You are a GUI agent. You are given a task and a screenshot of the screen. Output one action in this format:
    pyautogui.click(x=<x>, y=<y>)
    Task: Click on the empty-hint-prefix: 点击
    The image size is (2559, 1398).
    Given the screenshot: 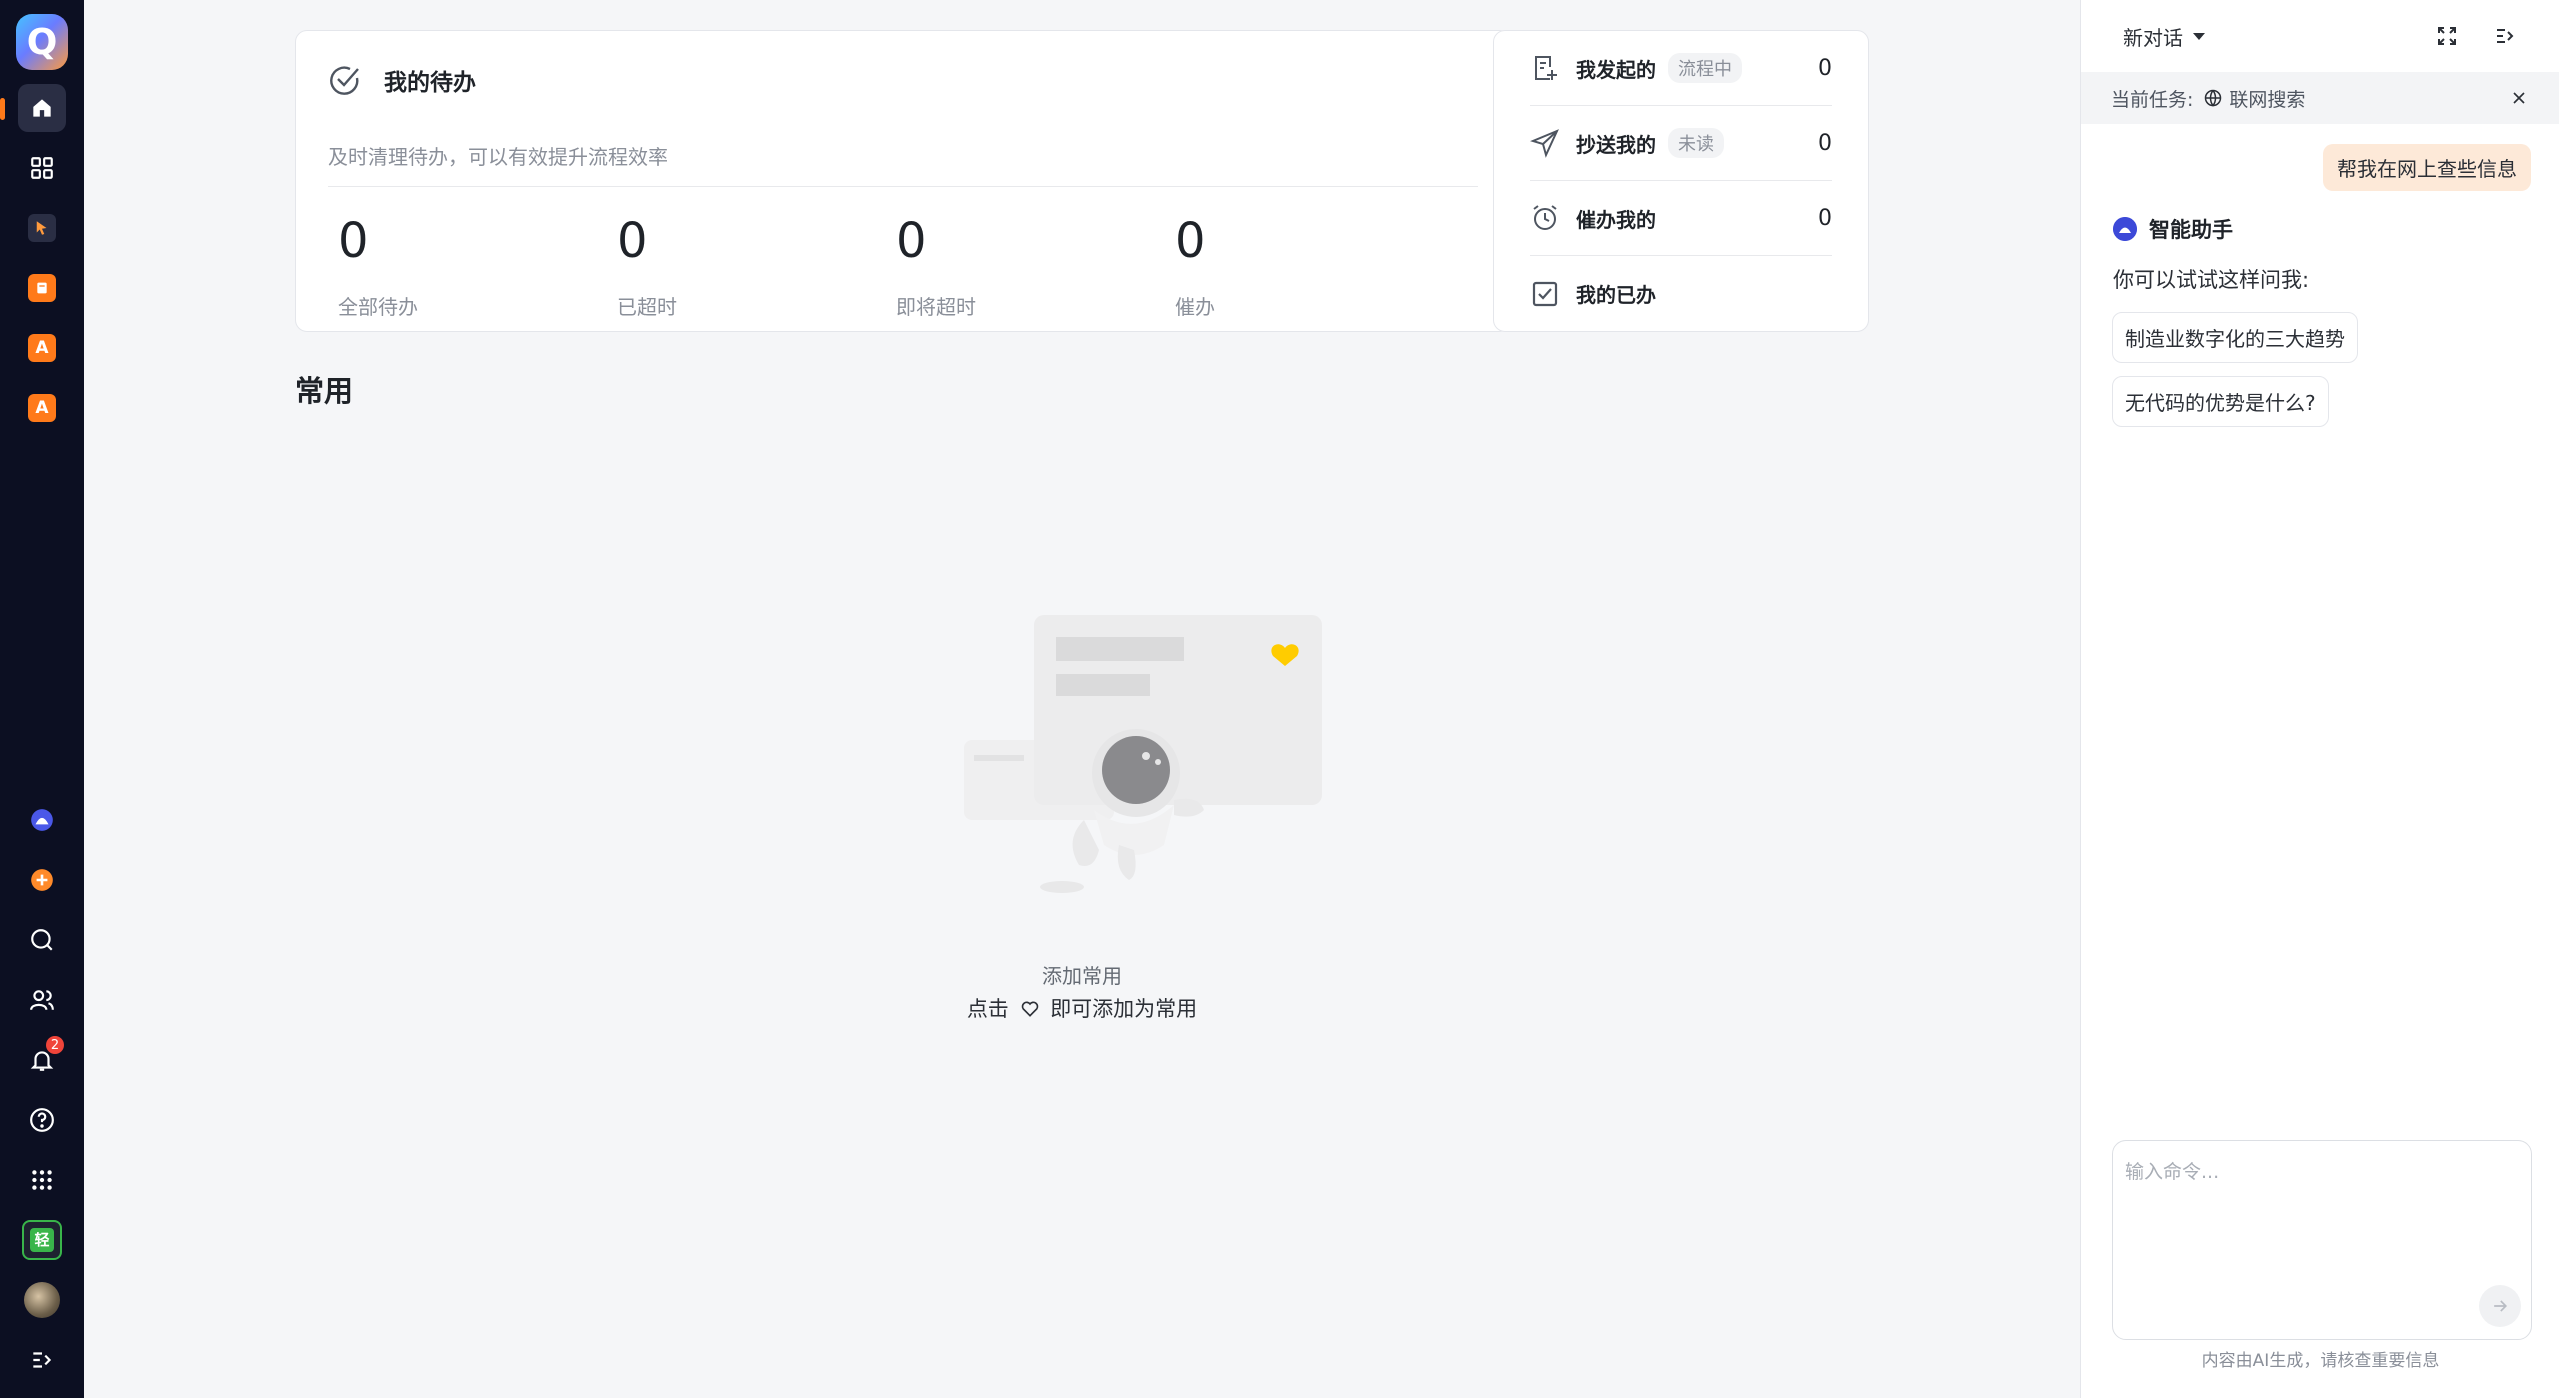 What is the action you would take?
    pyautogui.click(x=987, y=1009)
    